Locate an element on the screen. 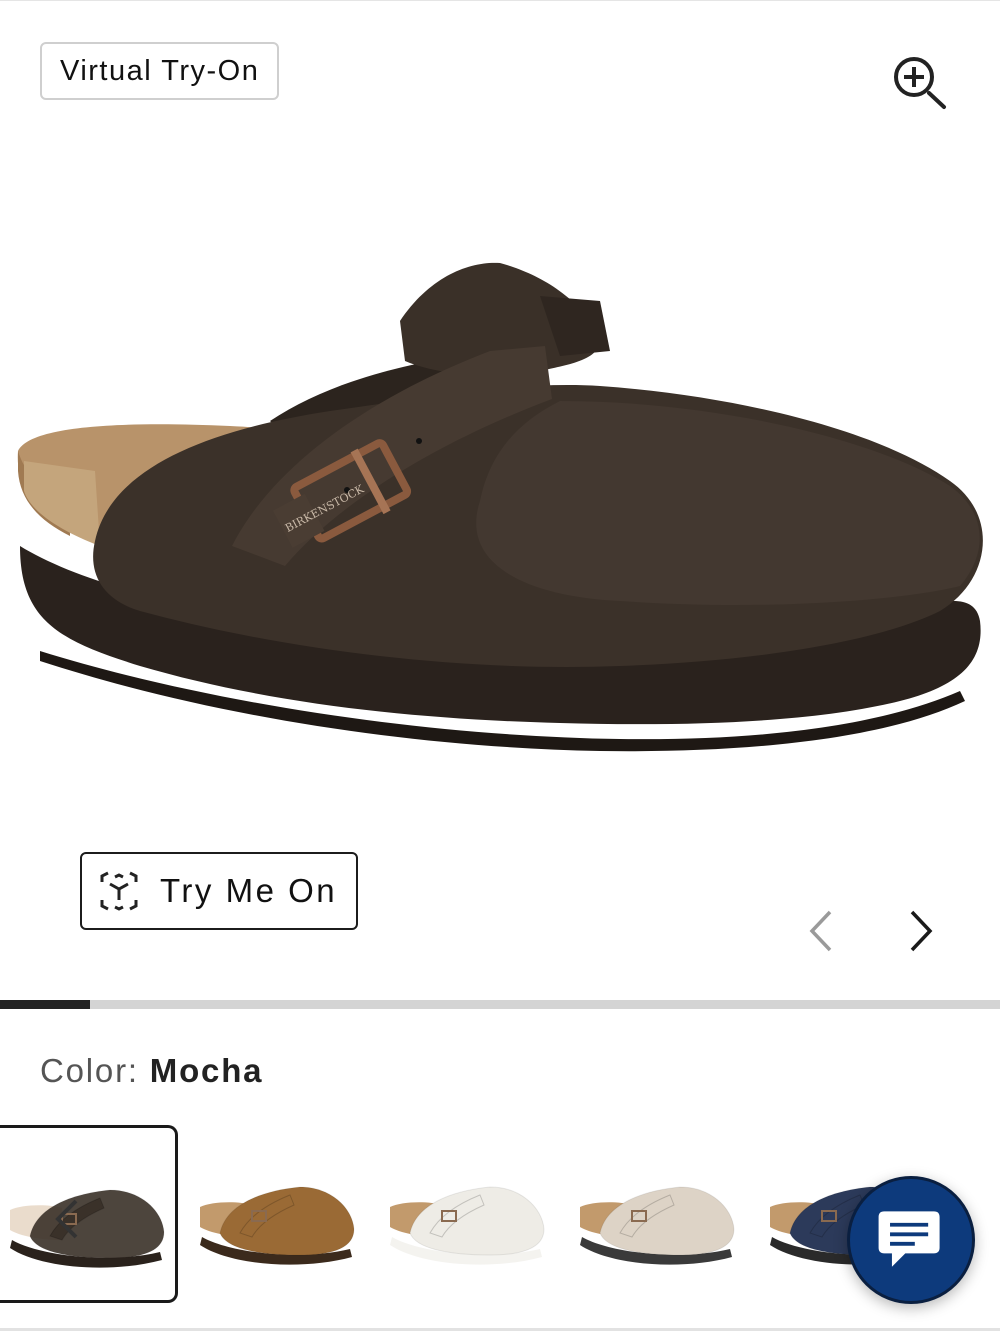 The height and width of the screenshot is (1333, 1000). chat-button is located at coordinates (911, 1240).